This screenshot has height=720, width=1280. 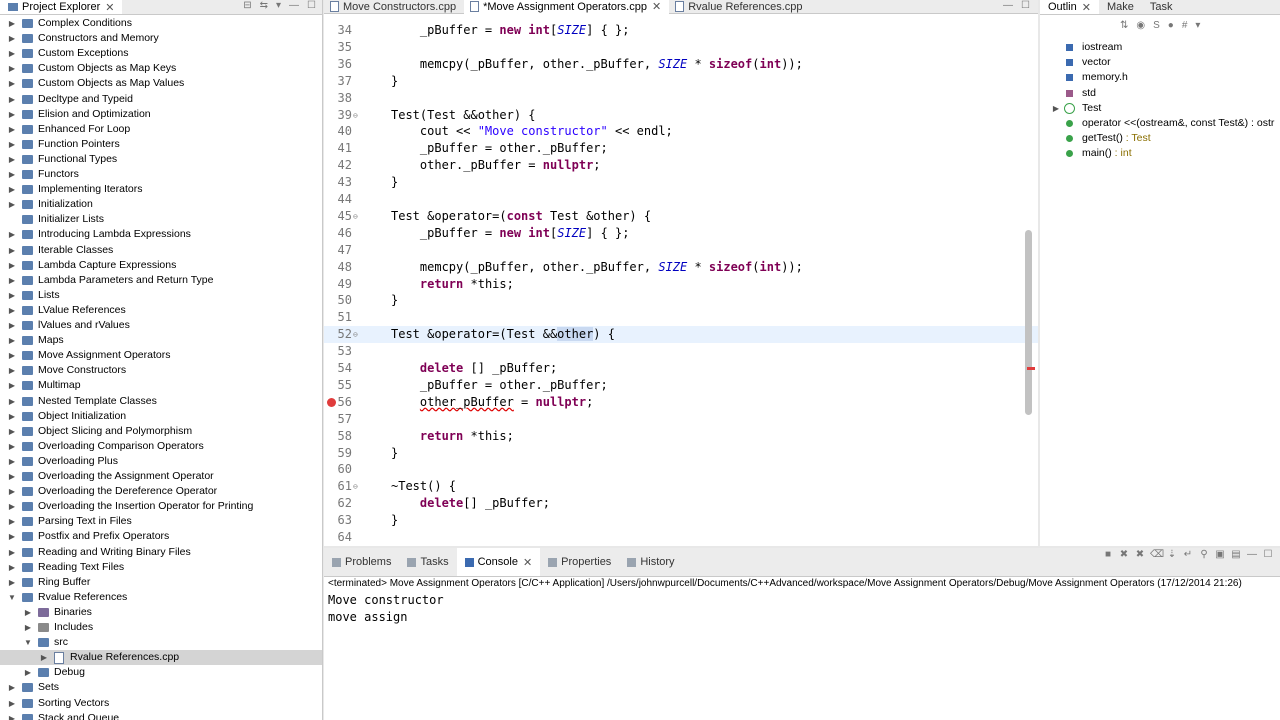 What do you see at coordinates (1220, 555) in the screenshot?
I see `open-console-icon: ▣` at bounding box center [1220, 555].